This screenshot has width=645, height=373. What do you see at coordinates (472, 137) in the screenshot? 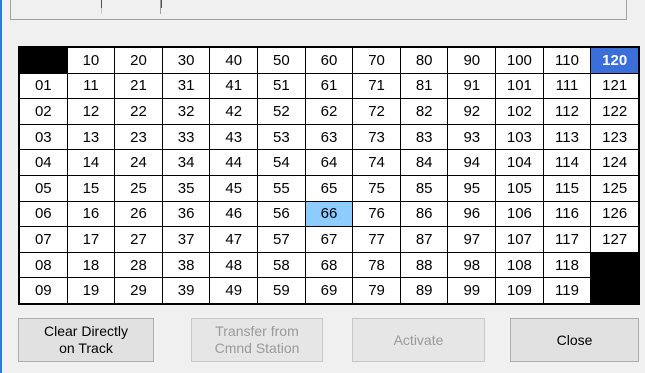
I see `grid-cell-93: 93` at bounding box center [472, 137].